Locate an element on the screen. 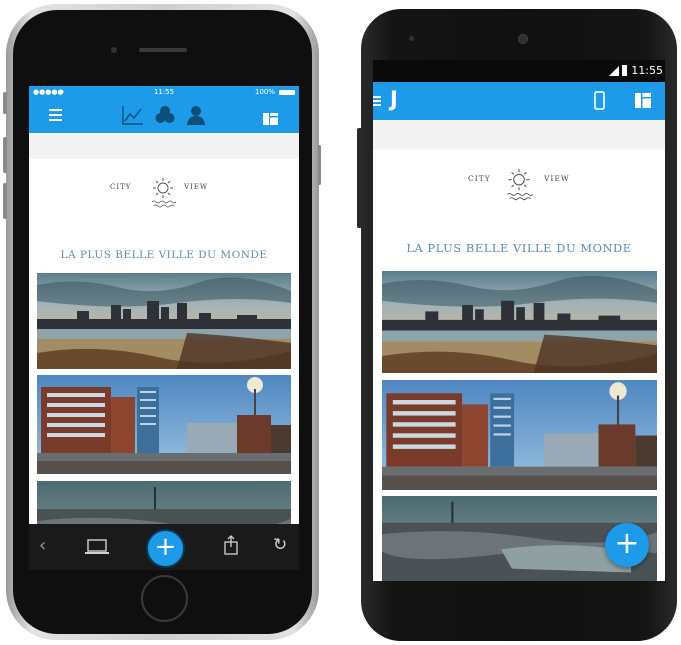 The height and width of the screenshot is (645, 681). iphone-volume-up-button is located at coordinates (5, 155).